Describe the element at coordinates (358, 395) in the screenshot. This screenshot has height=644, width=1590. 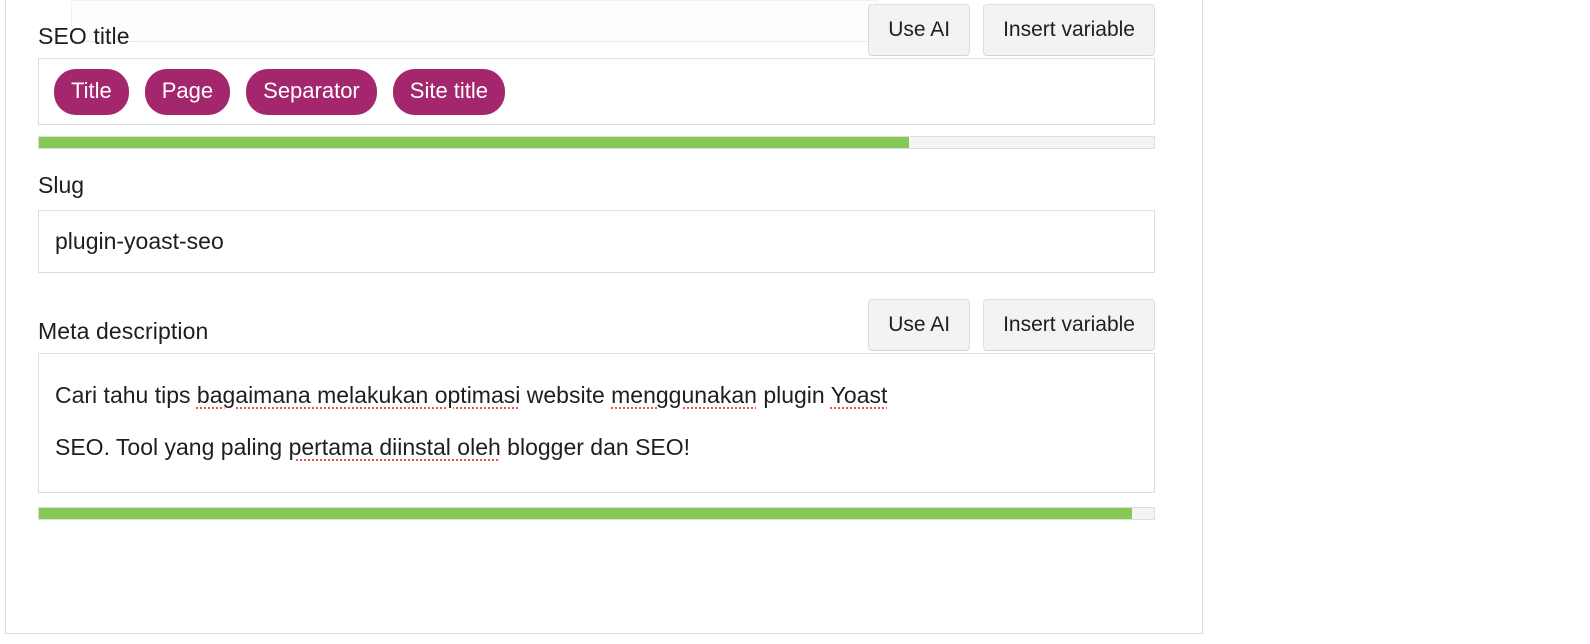
I see `md-misspelled: bagaimana melakukan optimasi` at that location.